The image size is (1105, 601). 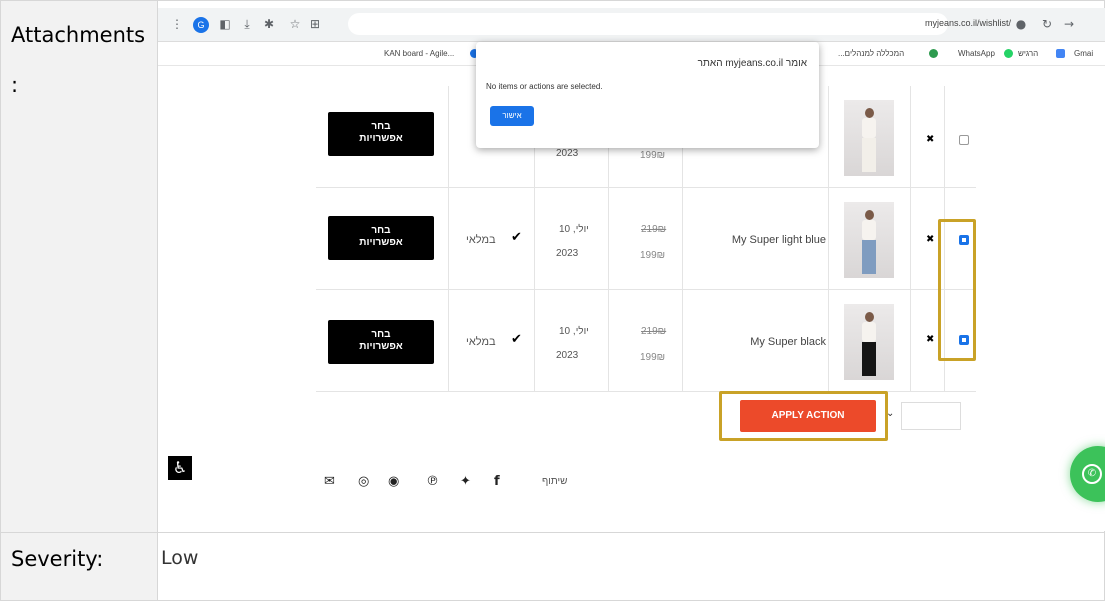 What do you see at coordinates (1028, 53) in the screenshot?
I see `bookmark-hargish: הרגיש` at bounding box center [1028, 53].